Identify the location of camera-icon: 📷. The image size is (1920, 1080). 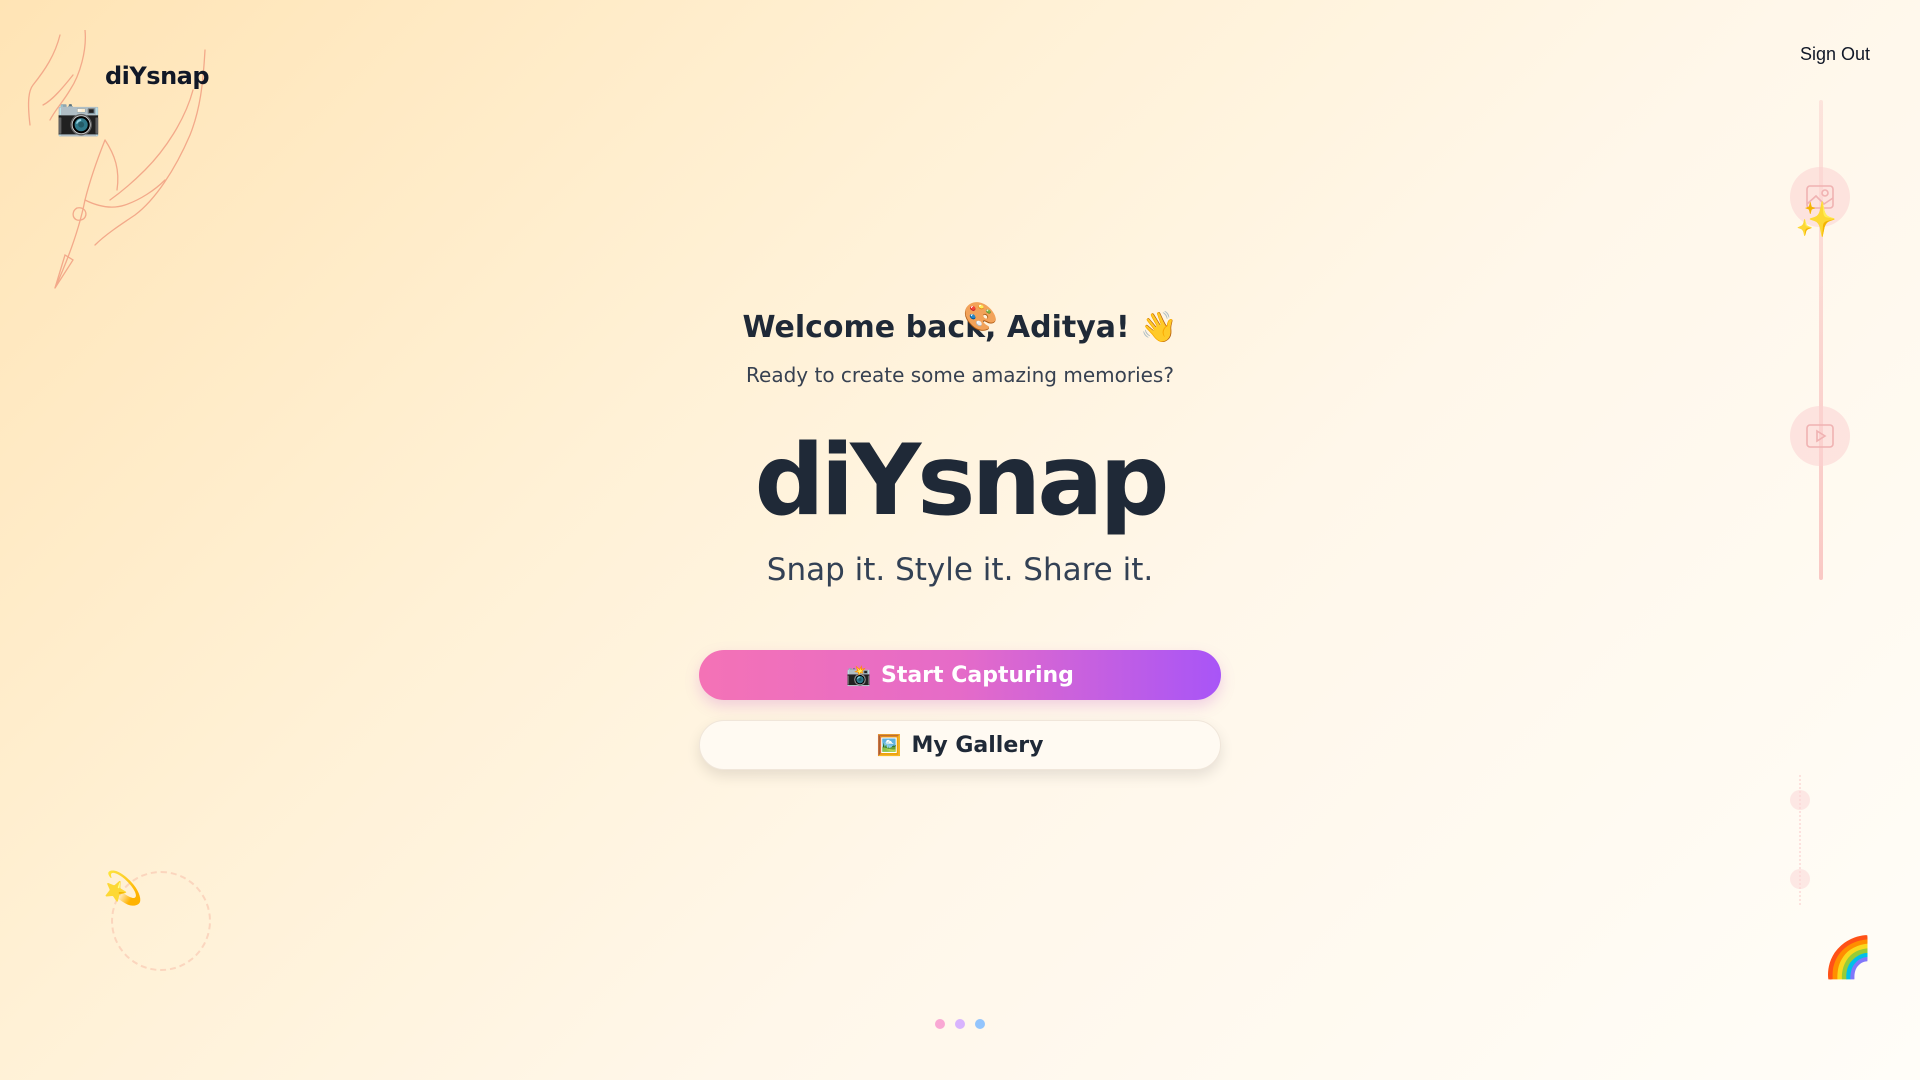
(78, 117).